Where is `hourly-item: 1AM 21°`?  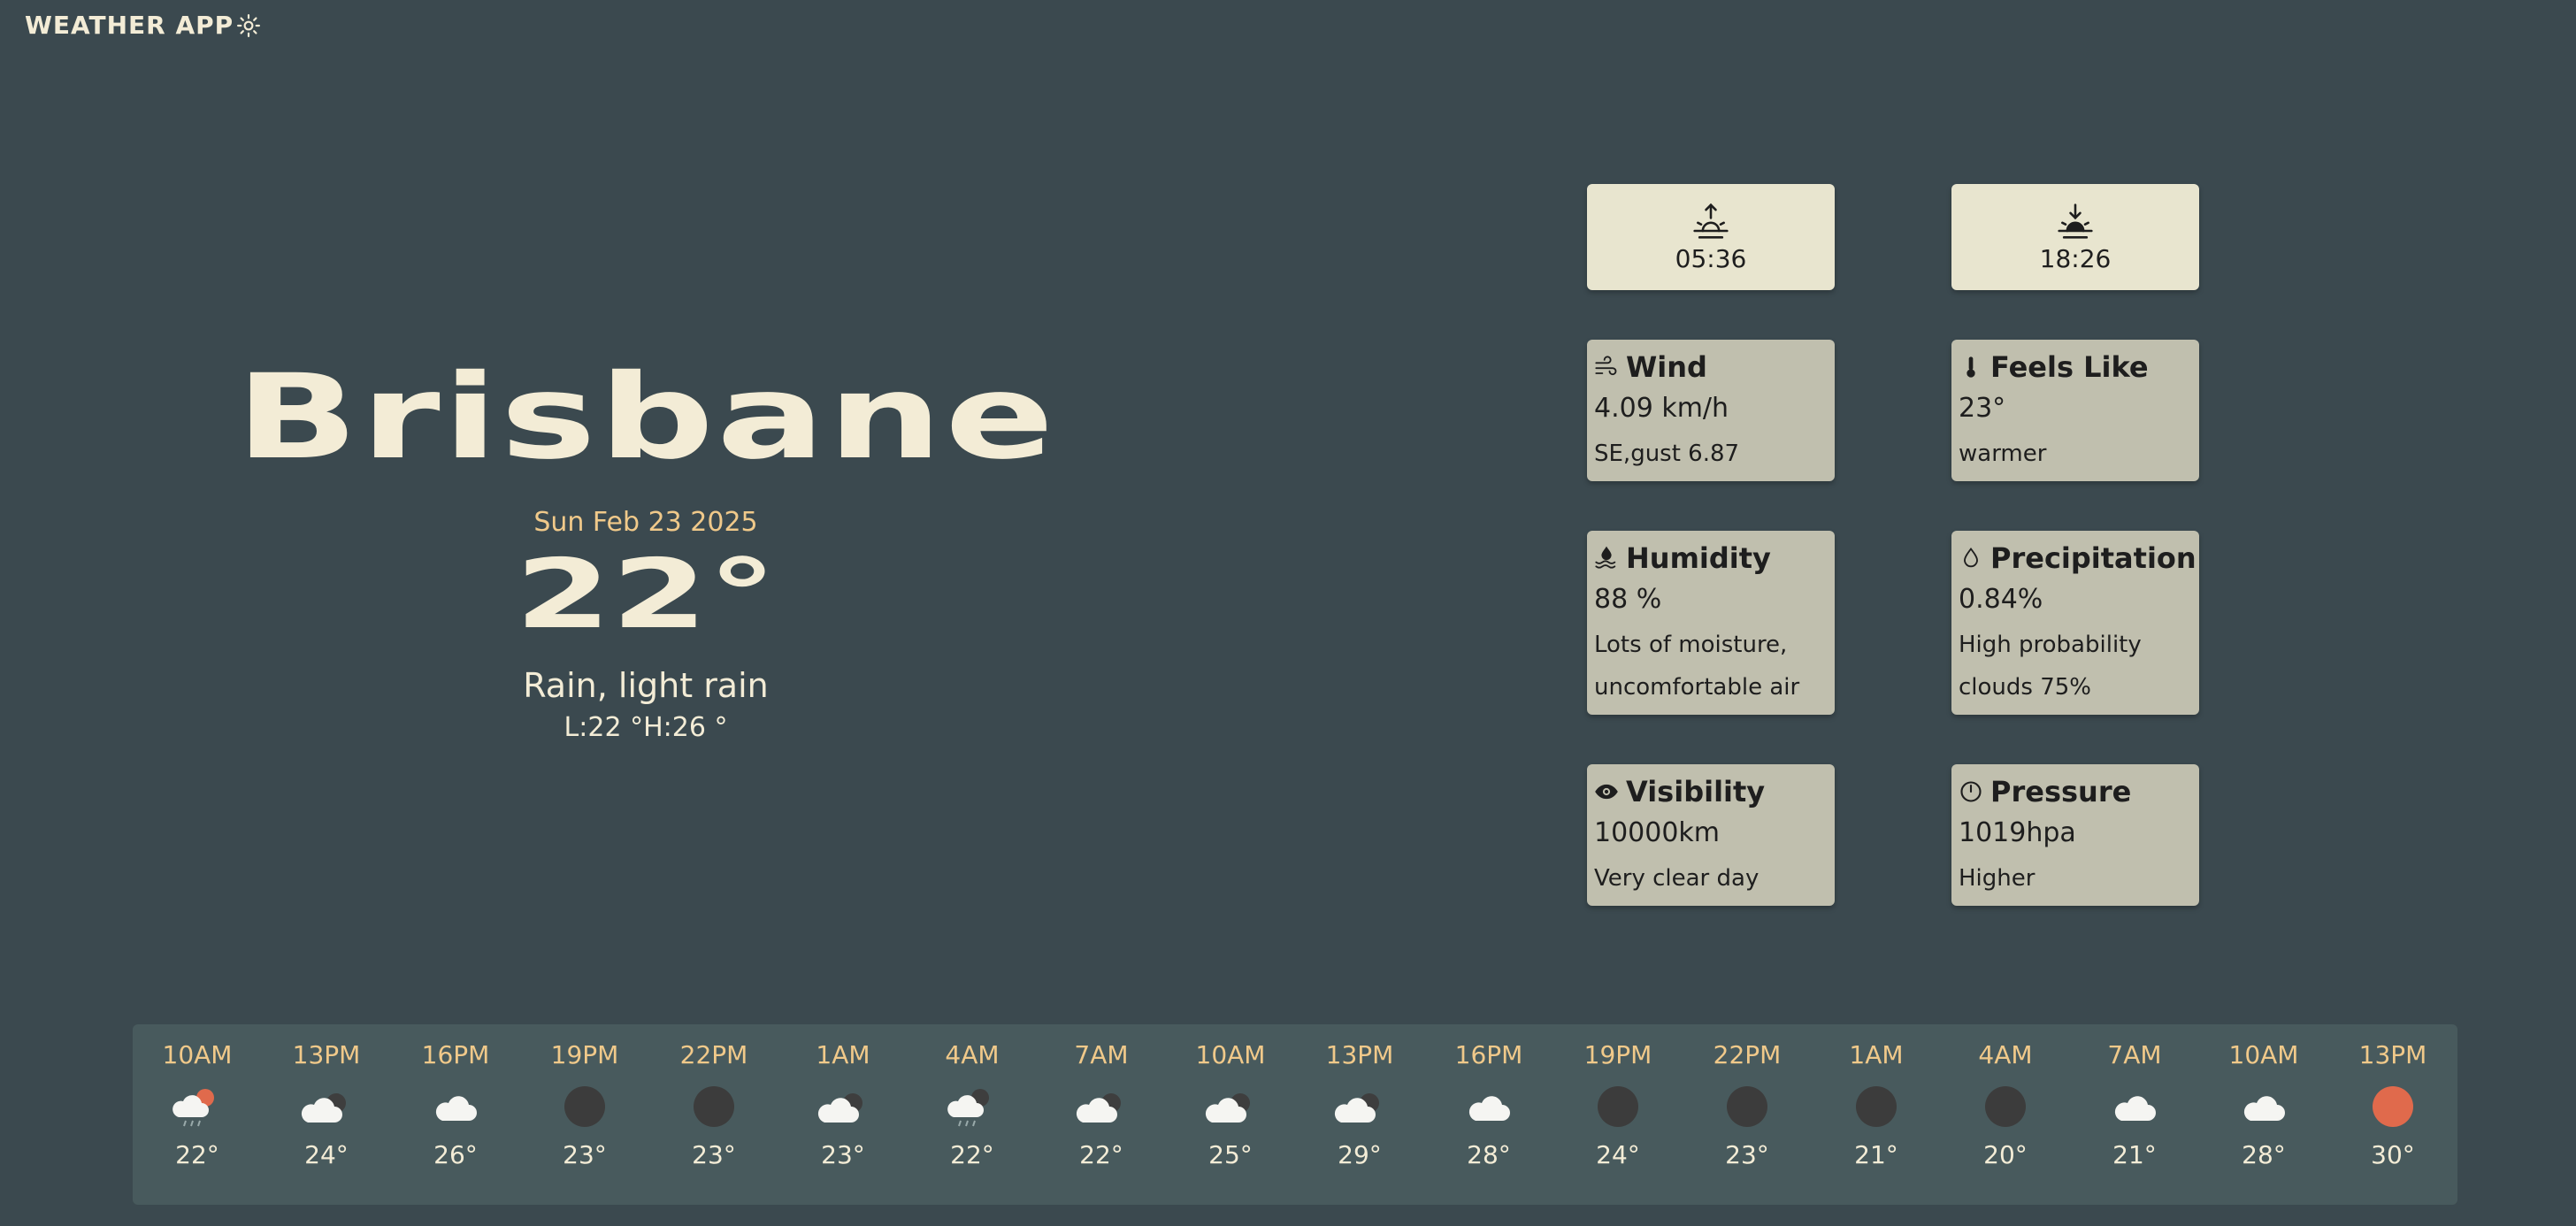
hourly-item: 1AM 21° is located at coordinates (1876, 1114).